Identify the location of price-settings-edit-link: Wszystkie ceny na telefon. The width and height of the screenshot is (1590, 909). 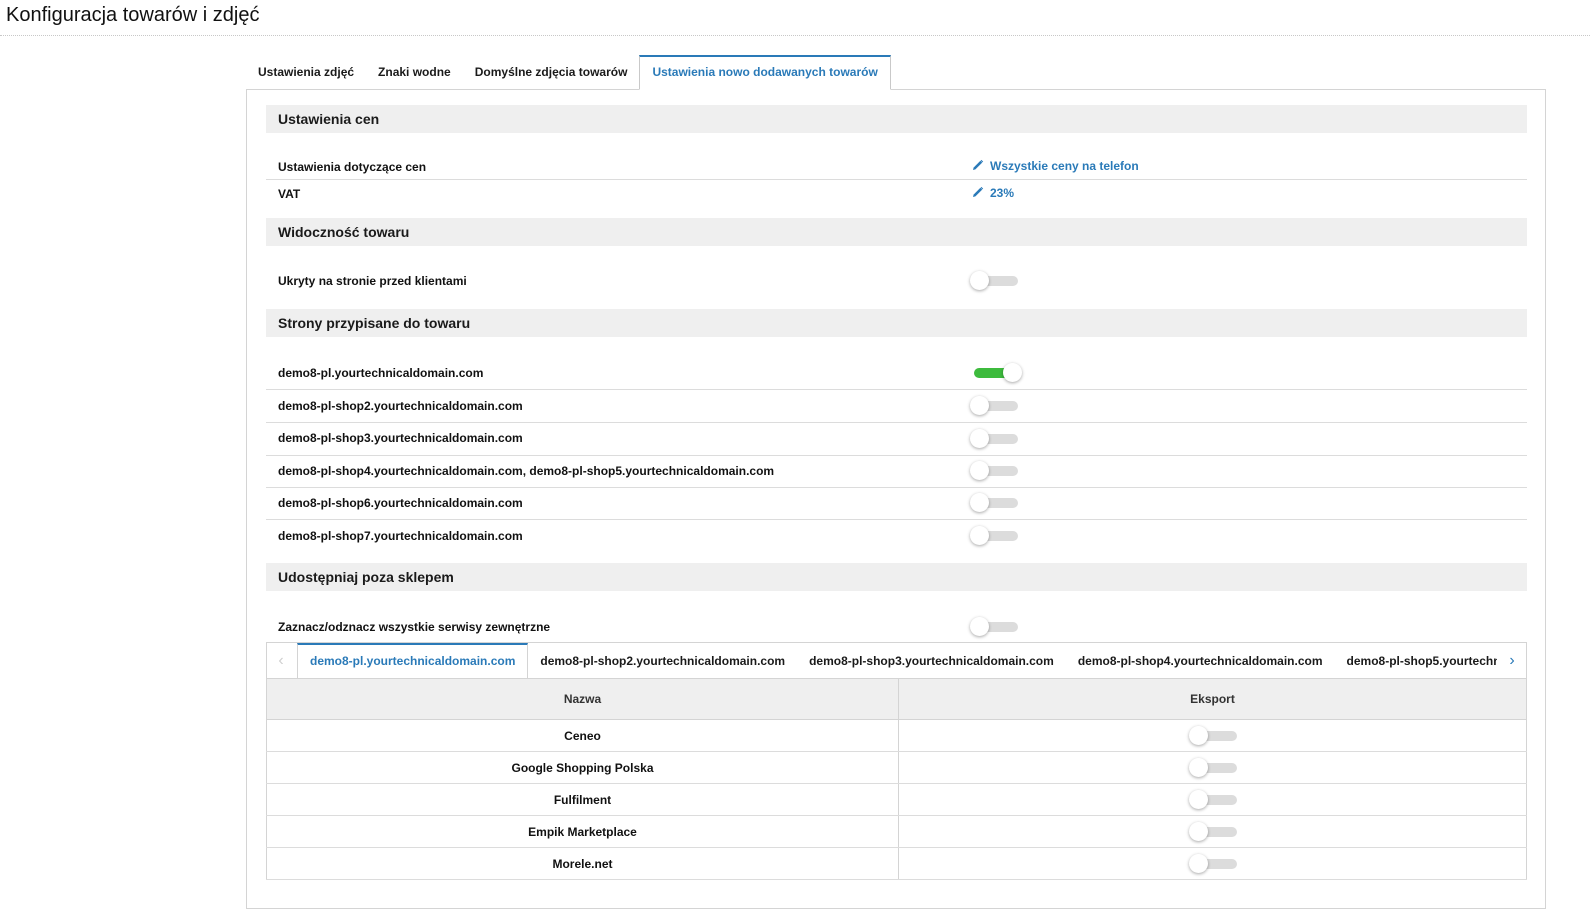
(1055, 166).